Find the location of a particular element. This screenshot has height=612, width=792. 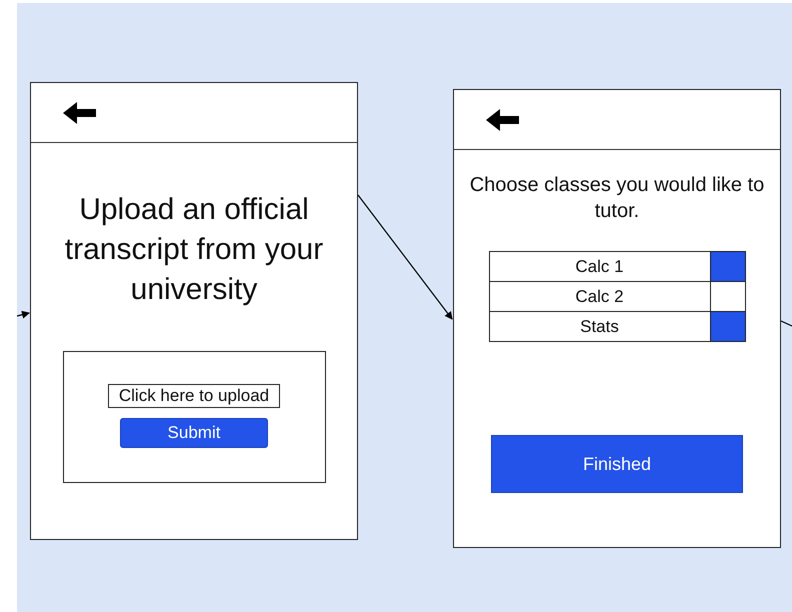

submit-button: Submit is located at coordinates (194, 433).